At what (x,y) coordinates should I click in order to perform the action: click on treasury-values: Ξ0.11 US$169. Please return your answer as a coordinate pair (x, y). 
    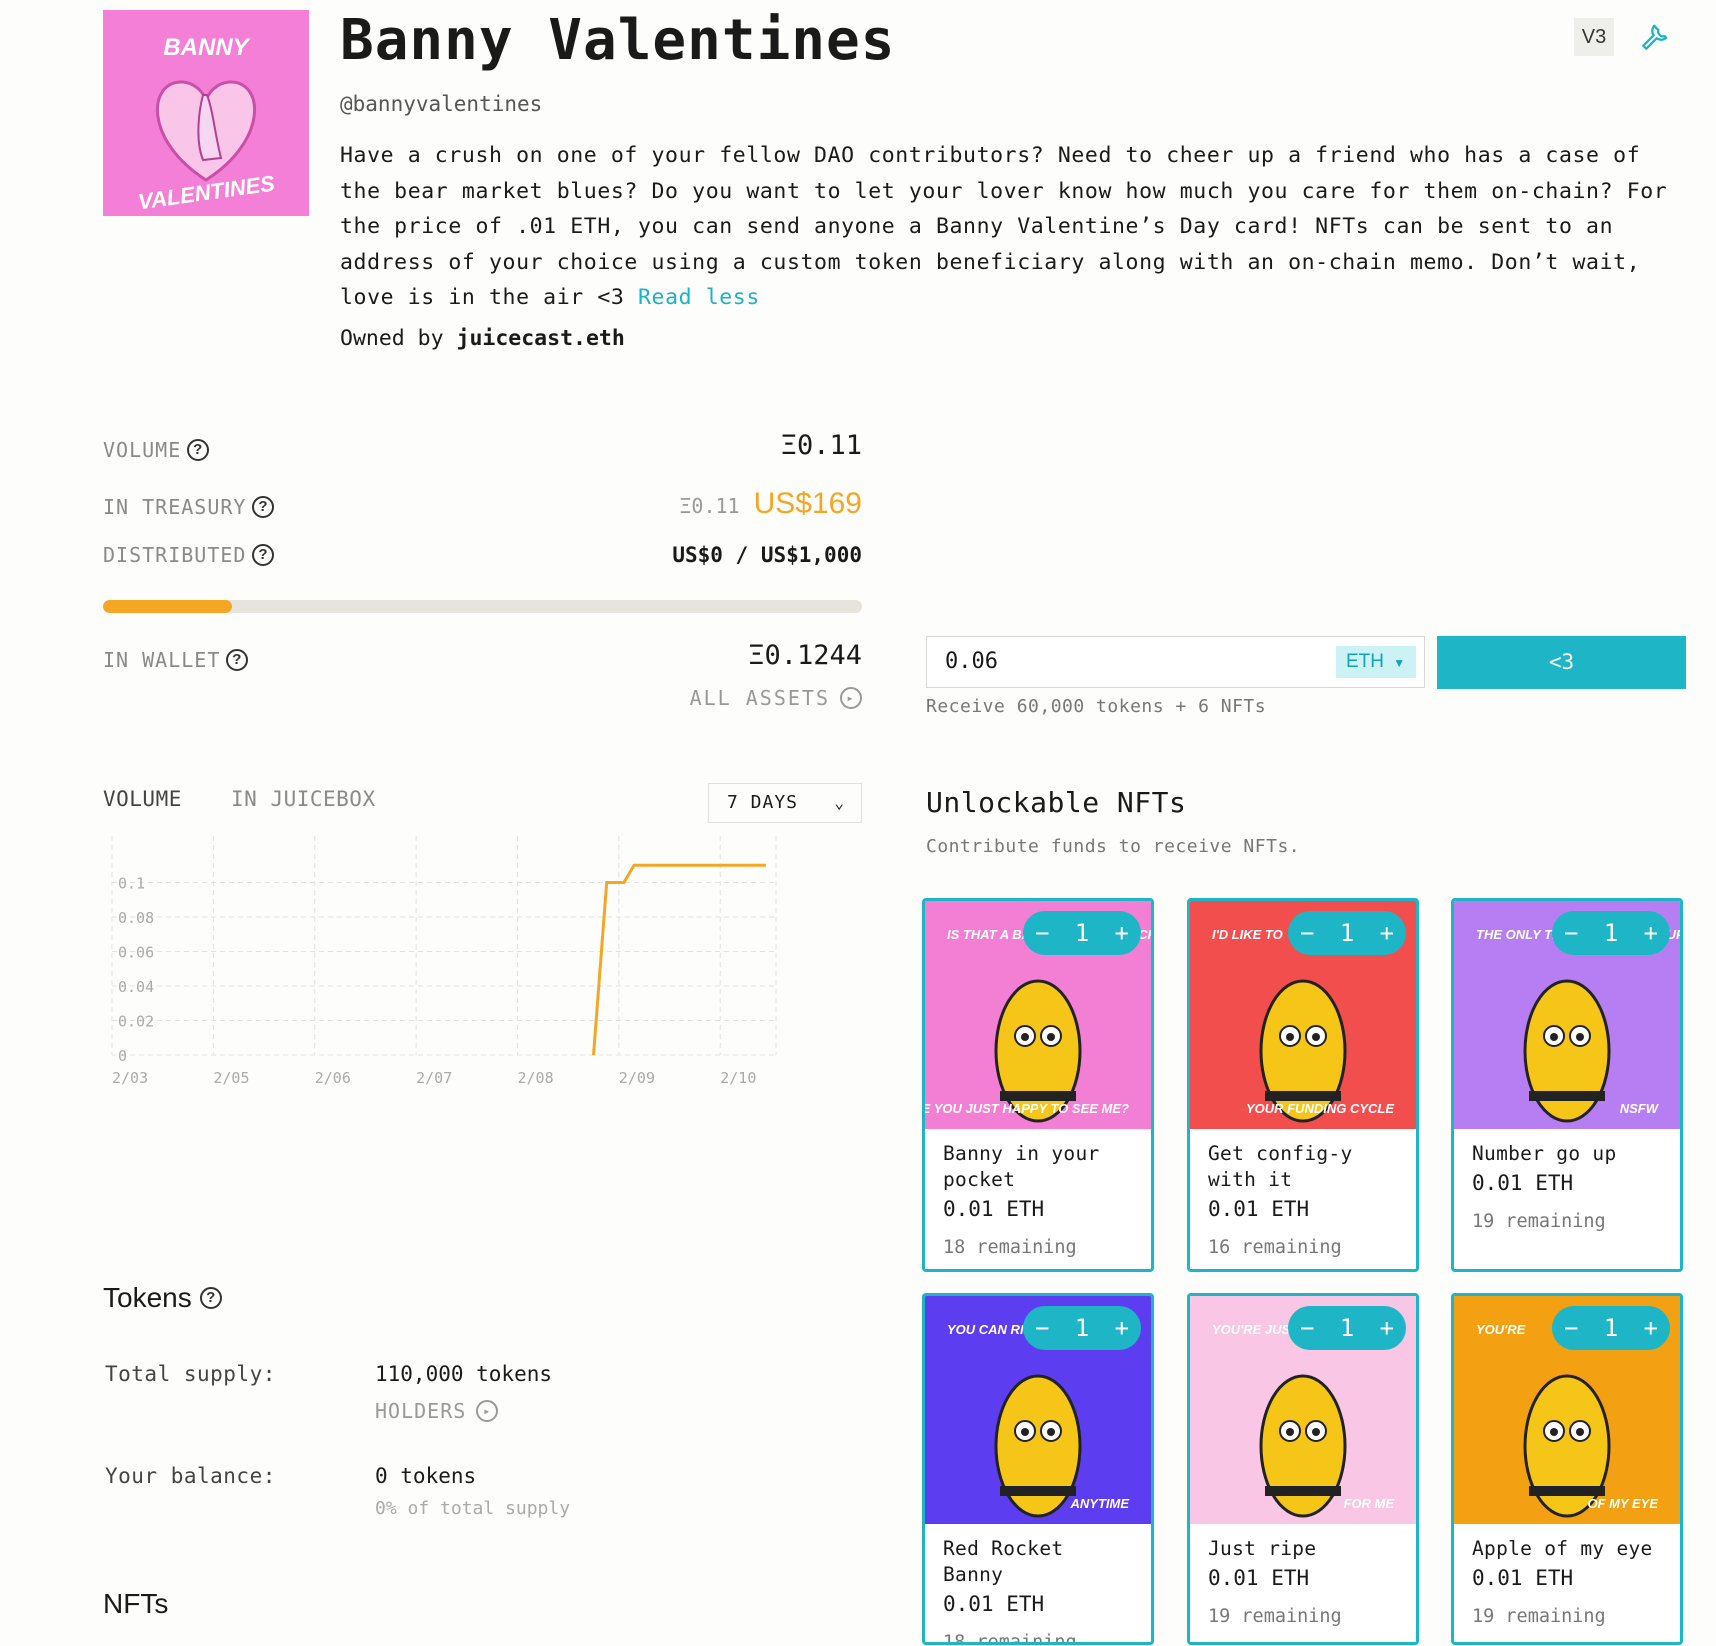
    Looking at the image, I should click on (770, 504).